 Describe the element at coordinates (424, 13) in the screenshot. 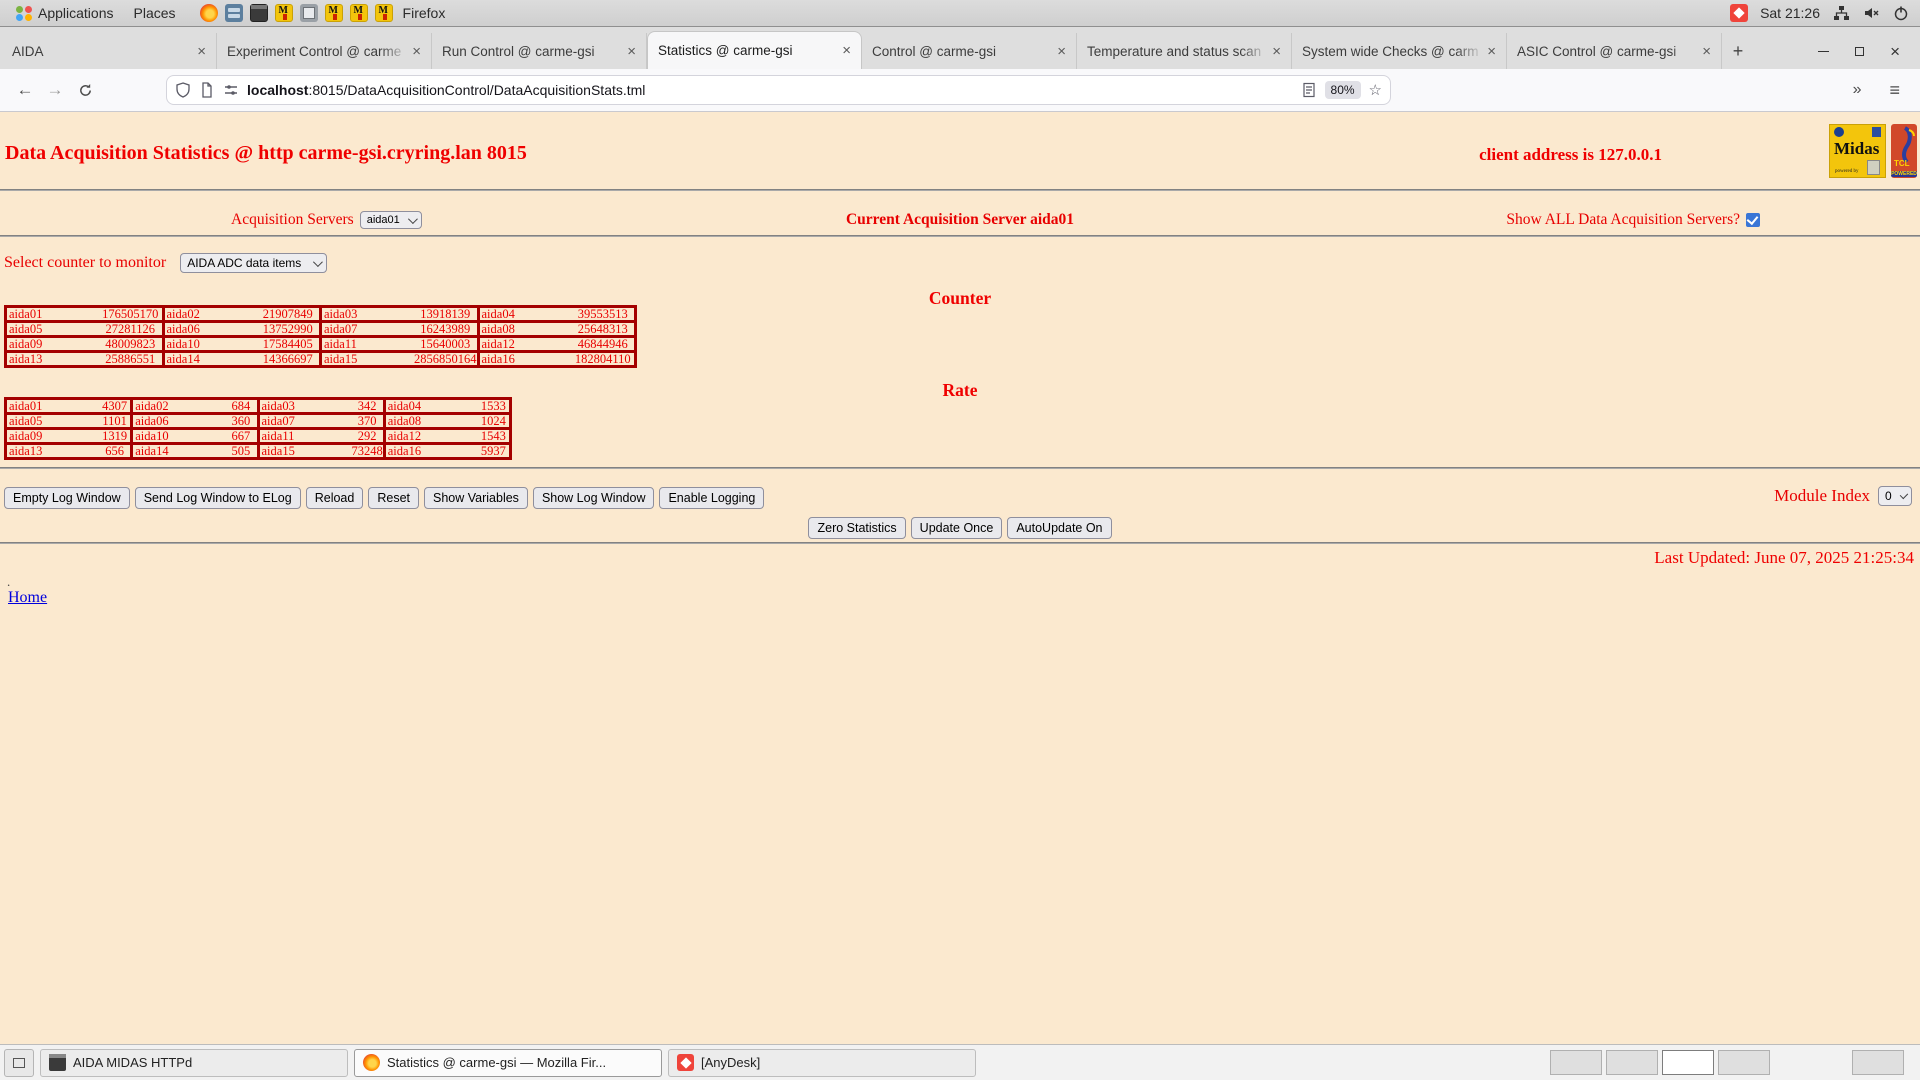

I see `active-app-menu: Firefox` at that location.